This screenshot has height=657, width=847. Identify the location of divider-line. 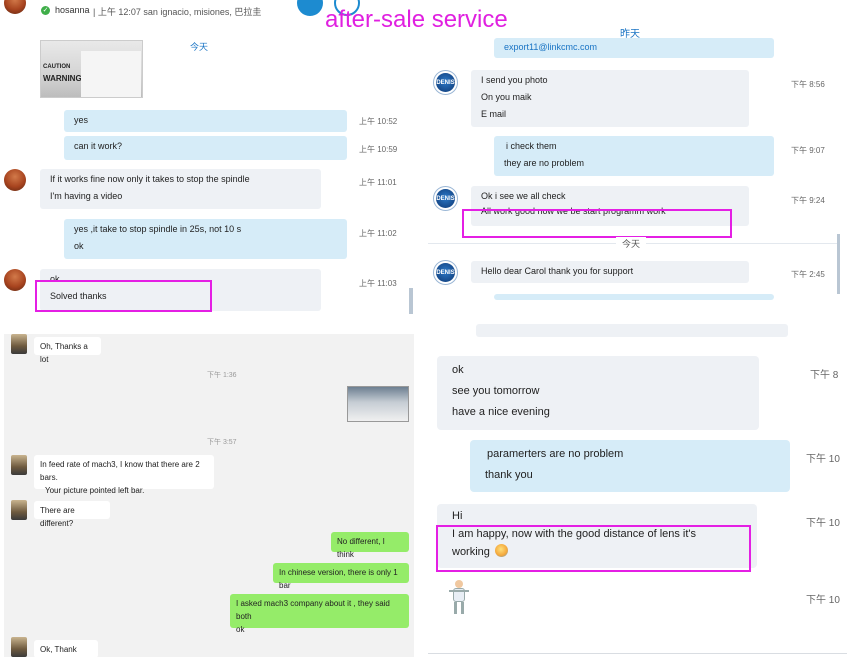
(637, 653).